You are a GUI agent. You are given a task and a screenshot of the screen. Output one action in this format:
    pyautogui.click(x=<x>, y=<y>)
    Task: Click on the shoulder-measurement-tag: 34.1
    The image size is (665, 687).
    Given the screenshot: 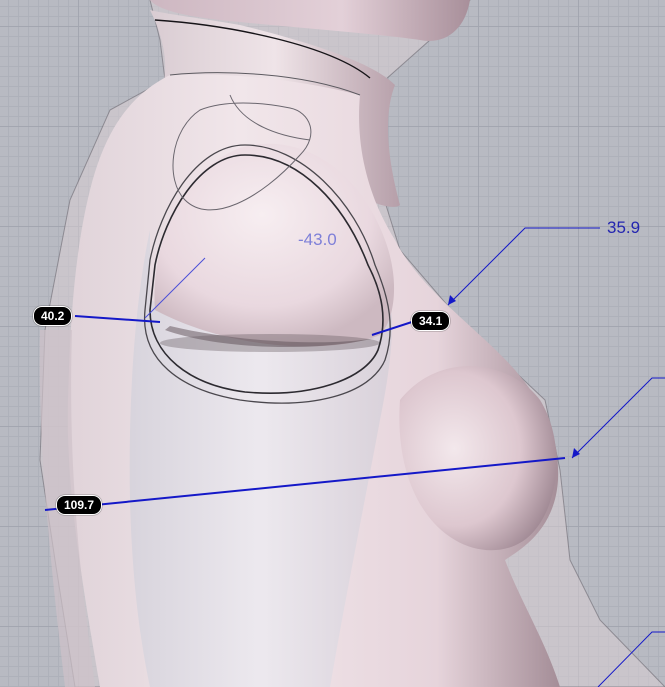 What is the action you would take?
    pyautogui.click(x=431, y=321)
    